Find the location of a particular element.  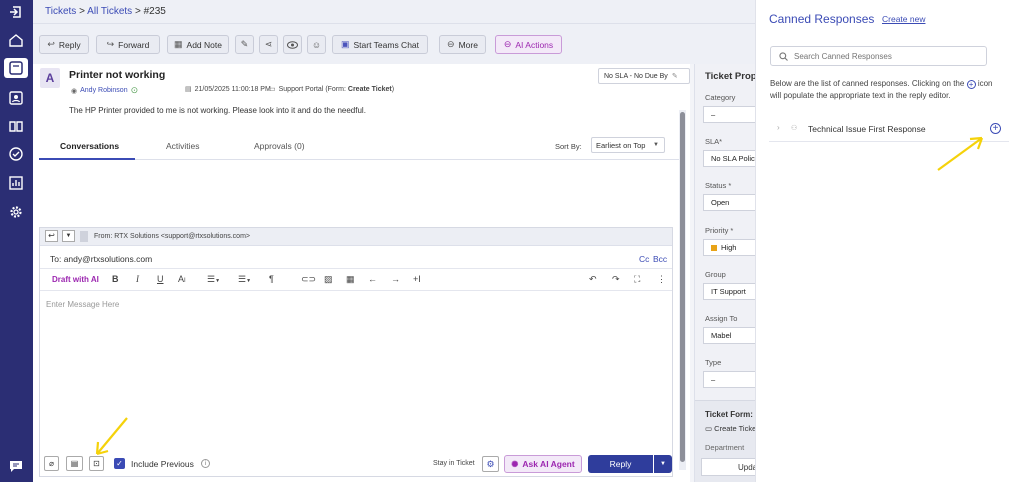

tickets-nav-active is located at coordinates (16, 68).